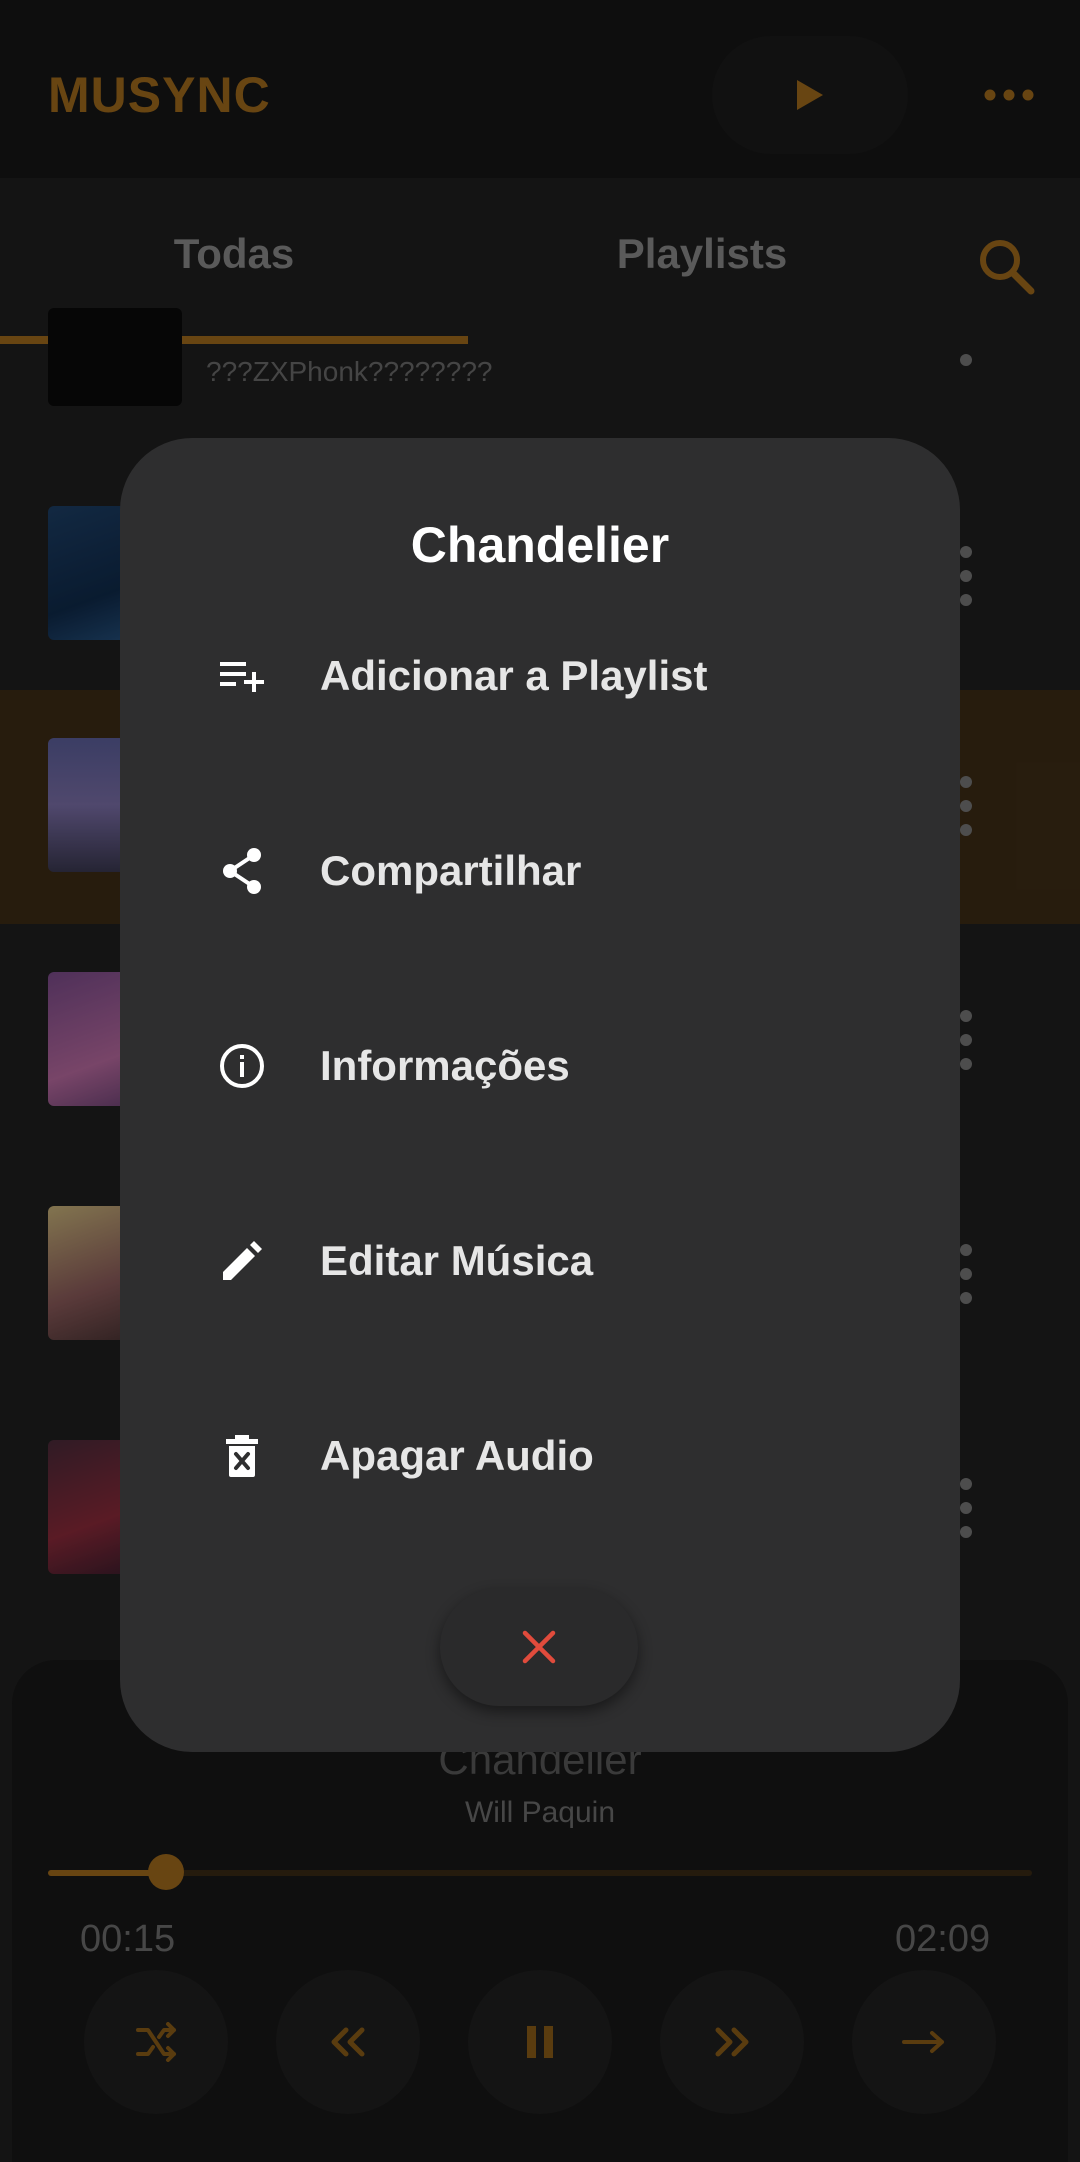  Describe the element at coordinates (540, 545) in the screenshot. I see `dialog-title: Chandelier` at that location.